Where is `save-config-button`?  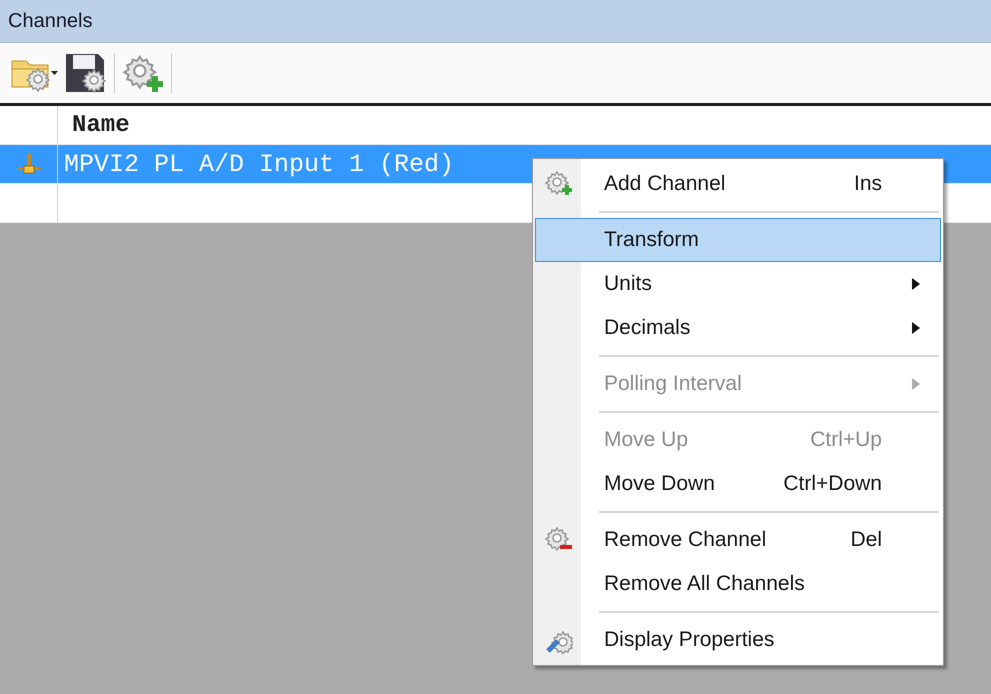 save-config-button is located at coordinates (86, 73).